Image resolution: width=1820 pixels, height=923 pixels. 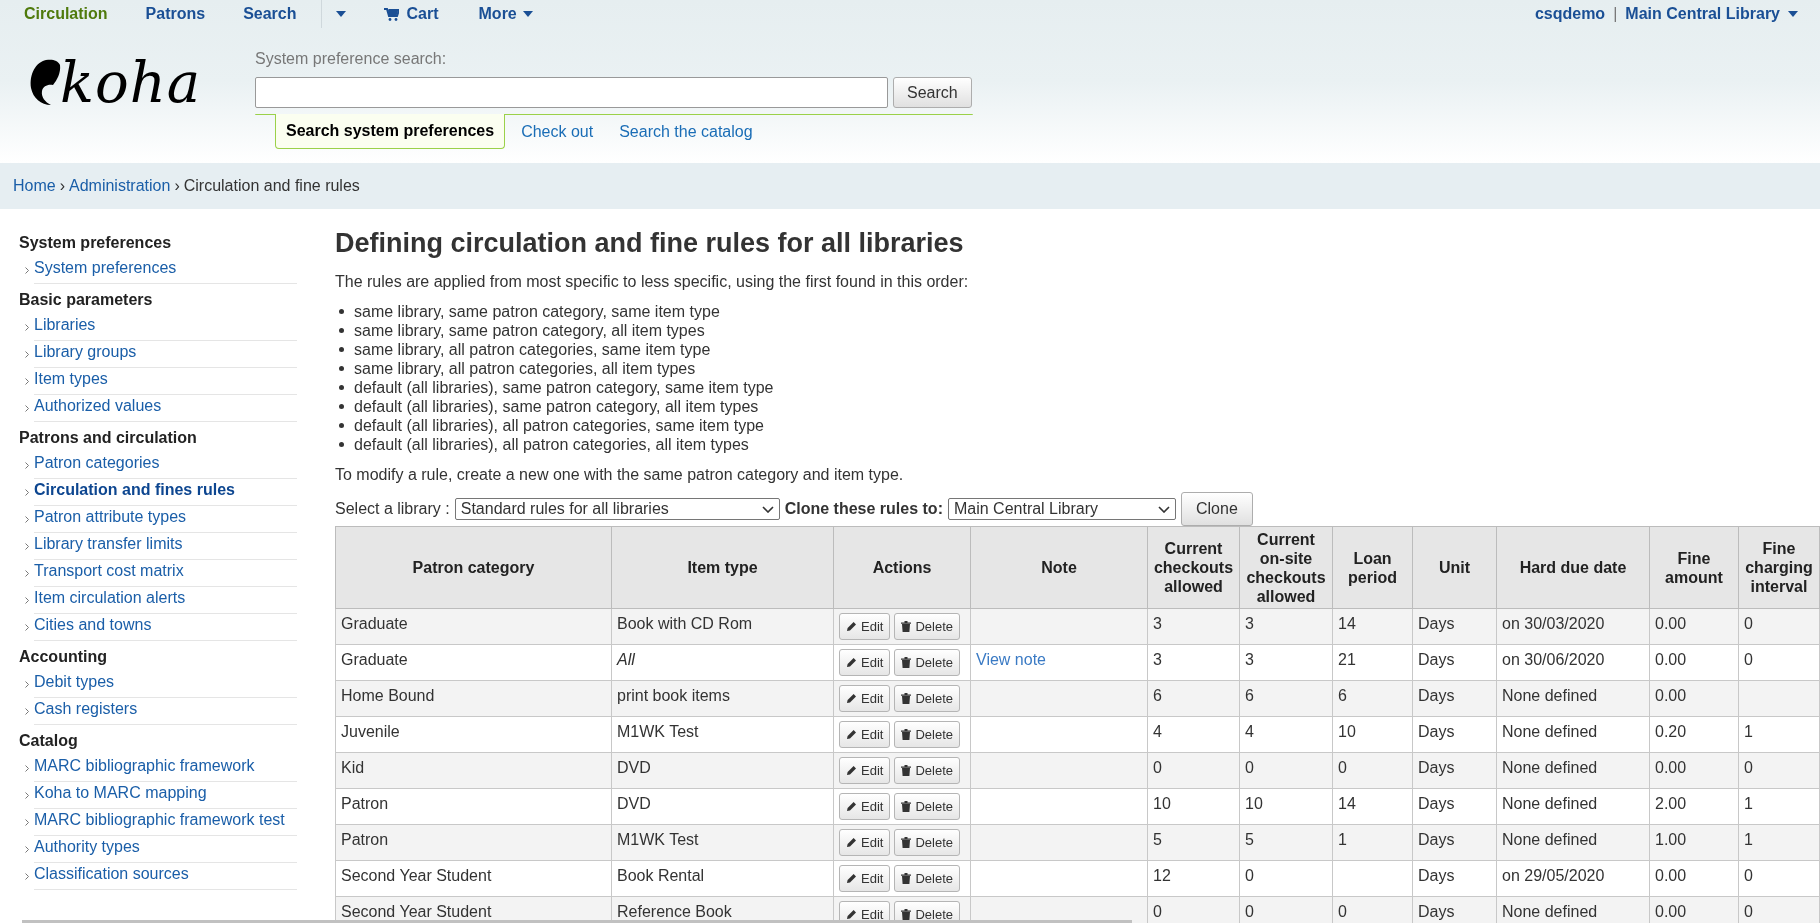 What do you see at coordinates (577, 921) in the screenshot?
I see `scrollbar` at bounding box center [577, 921].